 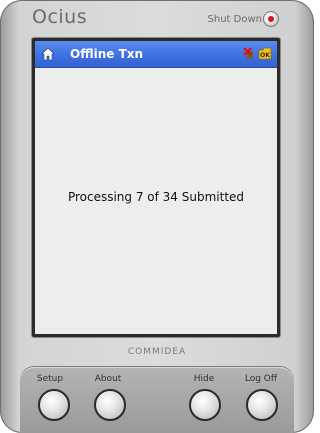 What do you see at coordinates (107, 54) in the screenshot?
I see `window-title: Offline Txn` at bounding box center [107, 54].